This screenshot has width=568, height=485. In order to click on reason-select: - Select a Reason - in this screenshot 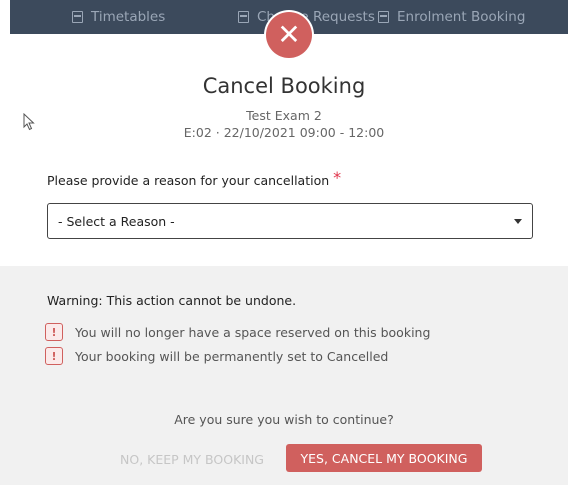, I will do `click(290, 221)`.